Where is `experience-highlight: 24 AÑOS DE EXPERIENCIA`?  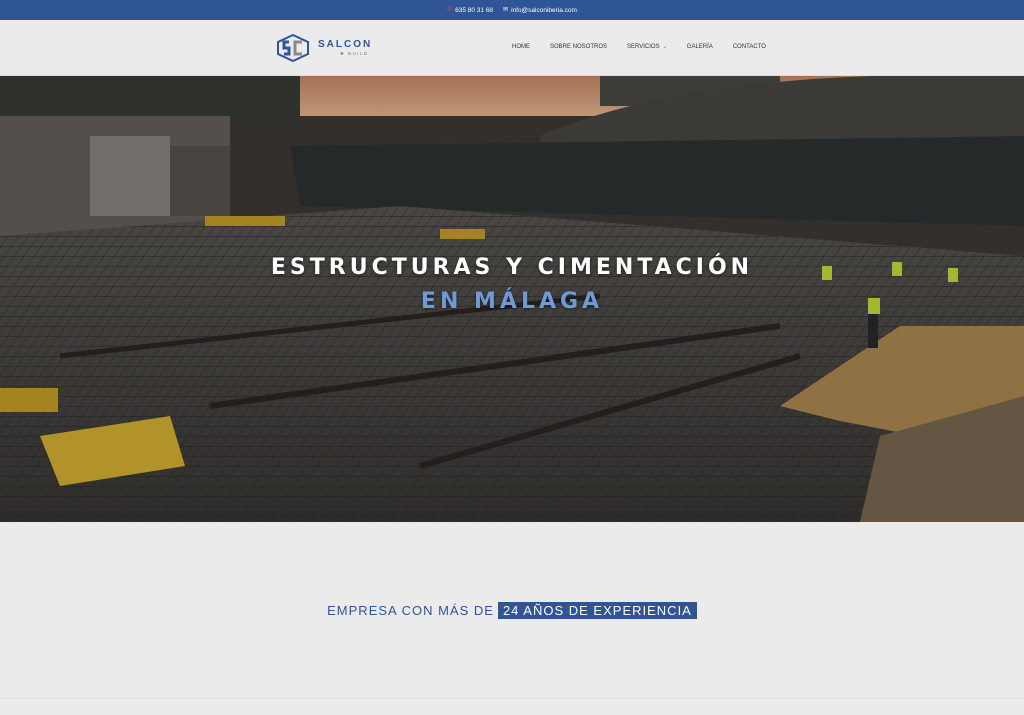 experience-highlight: 24 AÑOS DE EXPERIENCIA is located at coordinates (597, 610).